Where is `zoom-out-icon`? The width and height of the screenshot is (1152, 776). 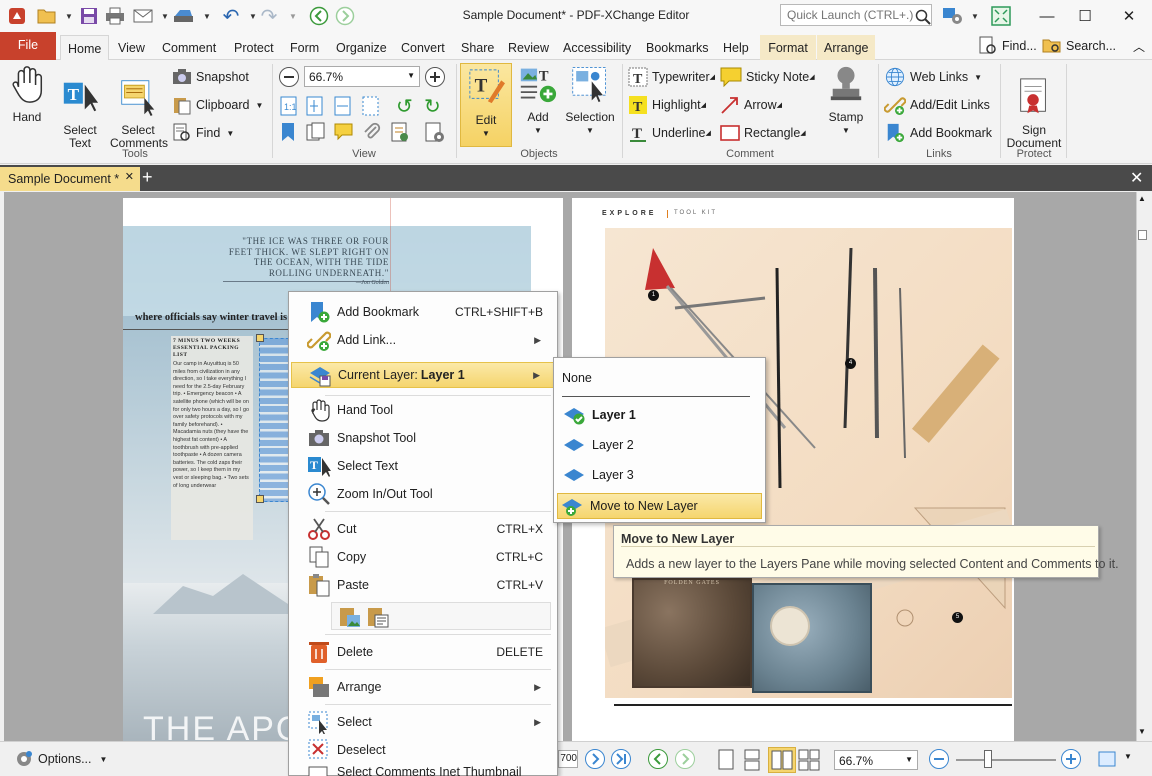 zoom-out-icon is located at coordinates (289, 78).